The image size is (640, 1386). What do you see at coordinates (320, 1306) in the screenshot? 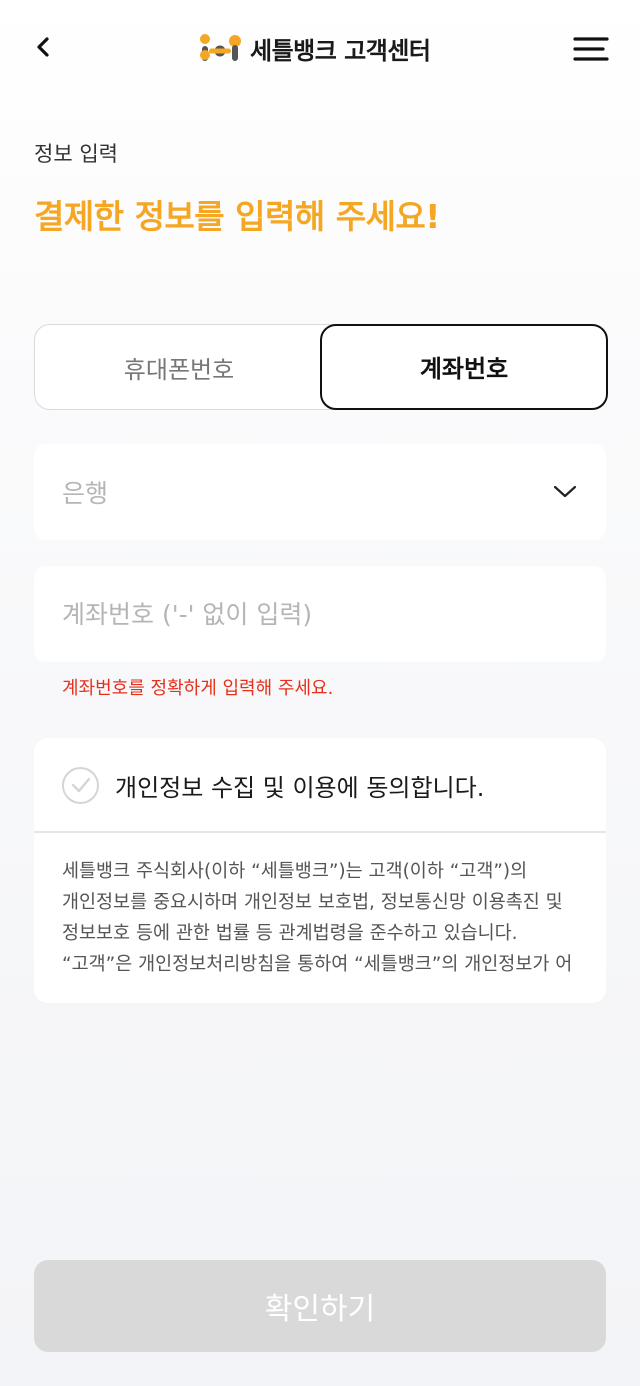
I see `confirm-button: 확인하기` at bounding box center [320, 1306].